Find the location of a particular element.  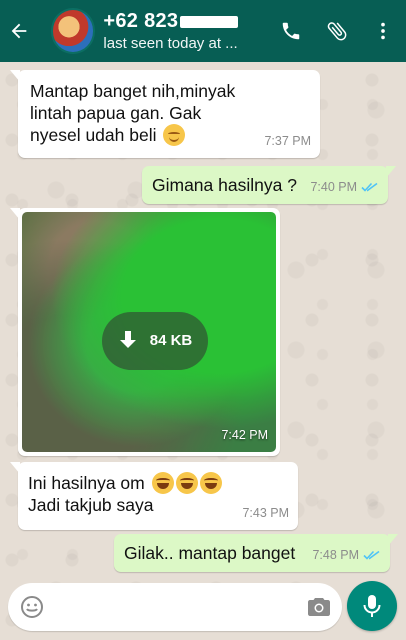

back-button is located at coordinates (19, 31).